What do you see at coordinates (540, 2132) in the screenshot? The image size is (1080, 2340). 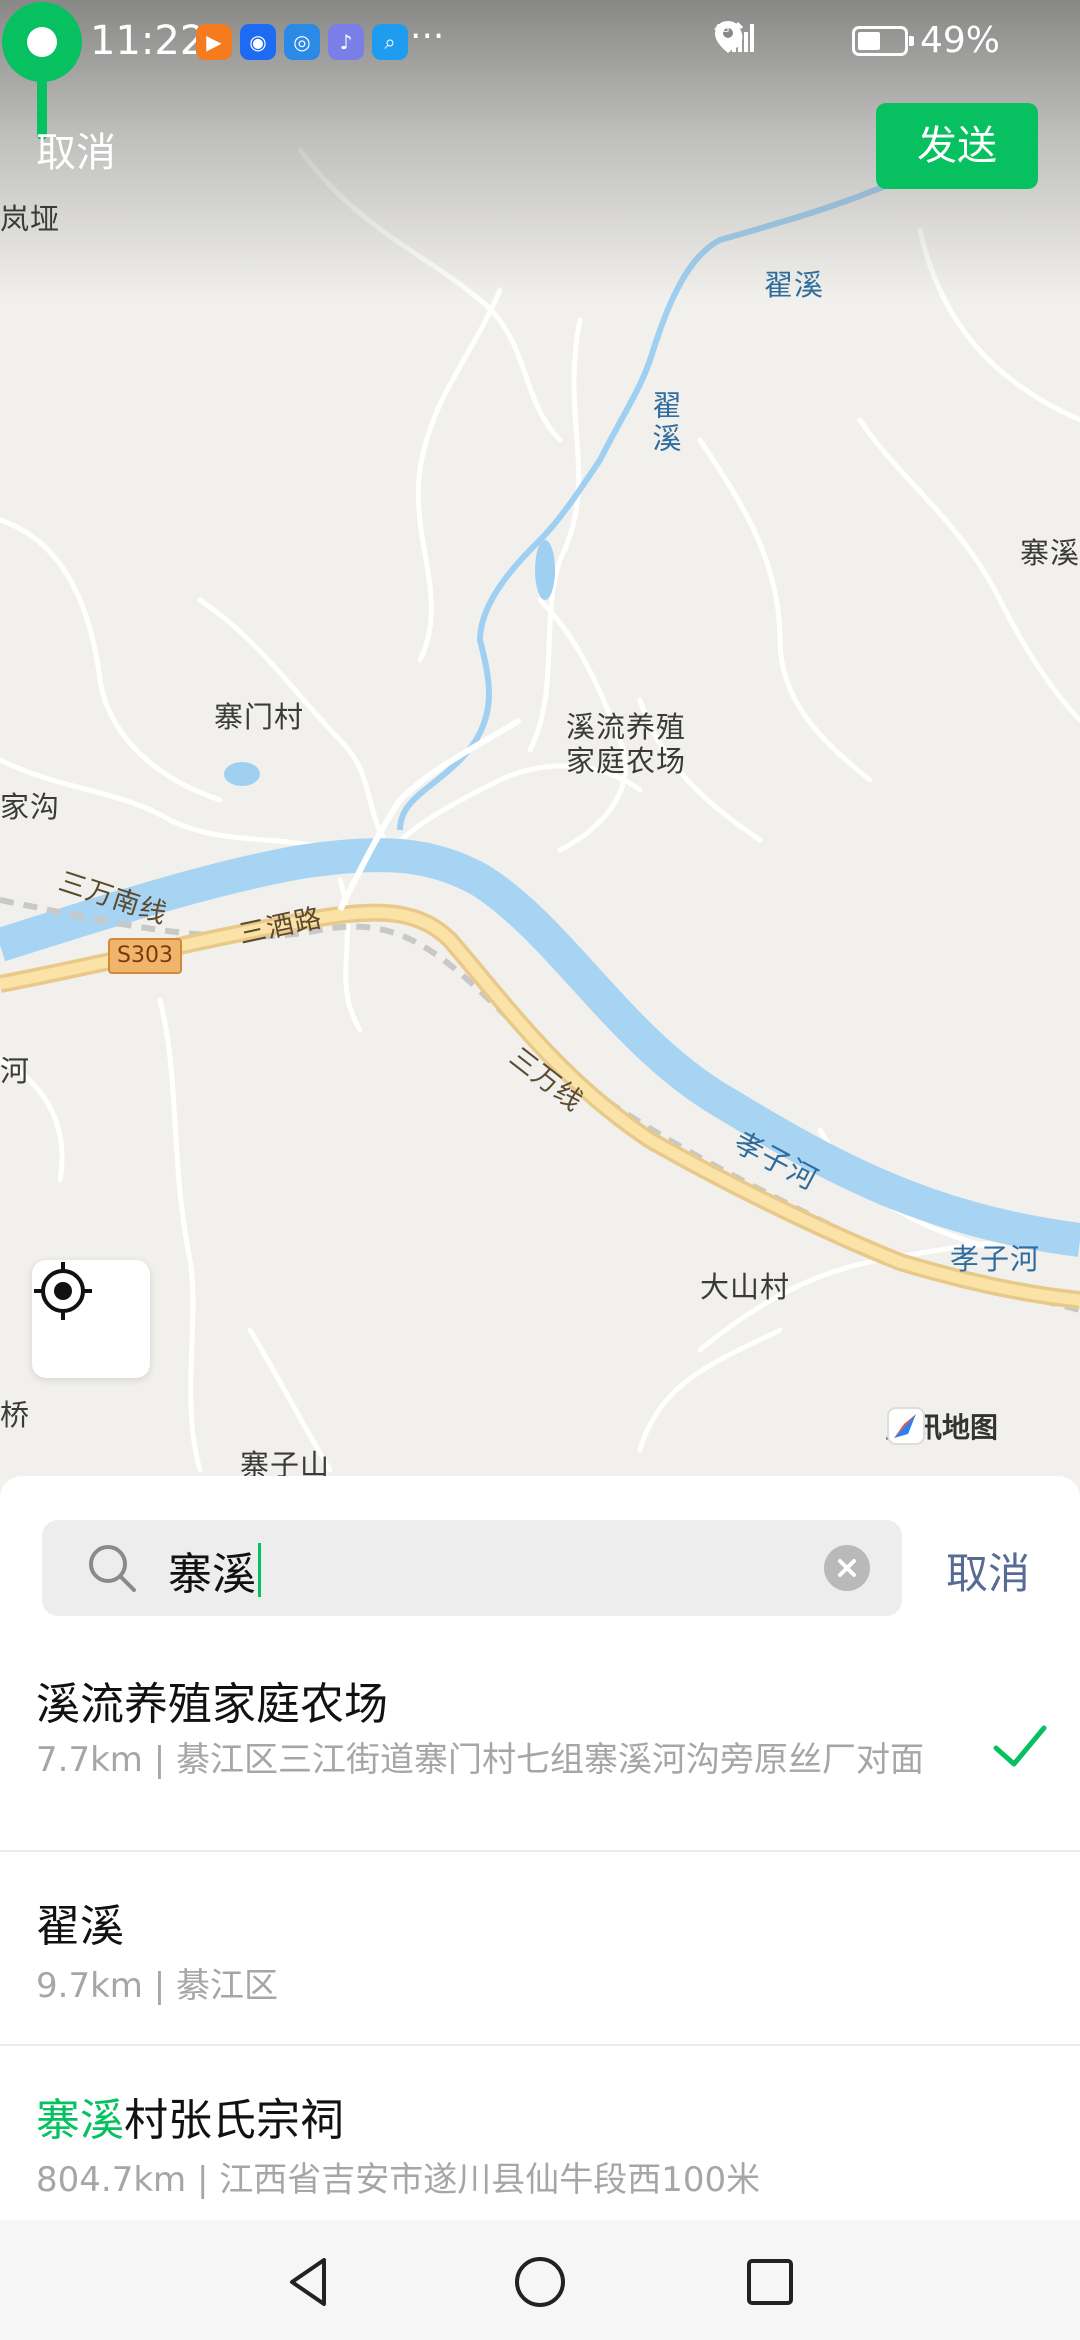 I see `result-item-3: 寨溪村张氏宗祠 804.7km | 江西省吉安市遂川县仙牛段西100米` at bounding box center [540, 2132].